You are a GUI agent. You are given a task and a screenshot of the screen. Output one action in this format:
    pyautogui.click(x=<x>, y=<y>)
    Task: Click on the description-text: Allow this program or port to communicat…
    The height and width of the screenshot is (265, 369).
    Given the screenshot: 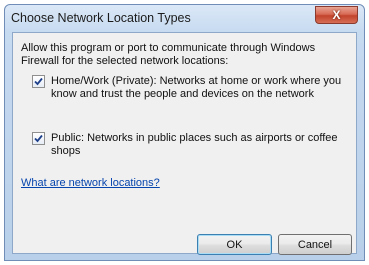 What is the action you would take?
    pyautogui.click(x=168, y=54)
    